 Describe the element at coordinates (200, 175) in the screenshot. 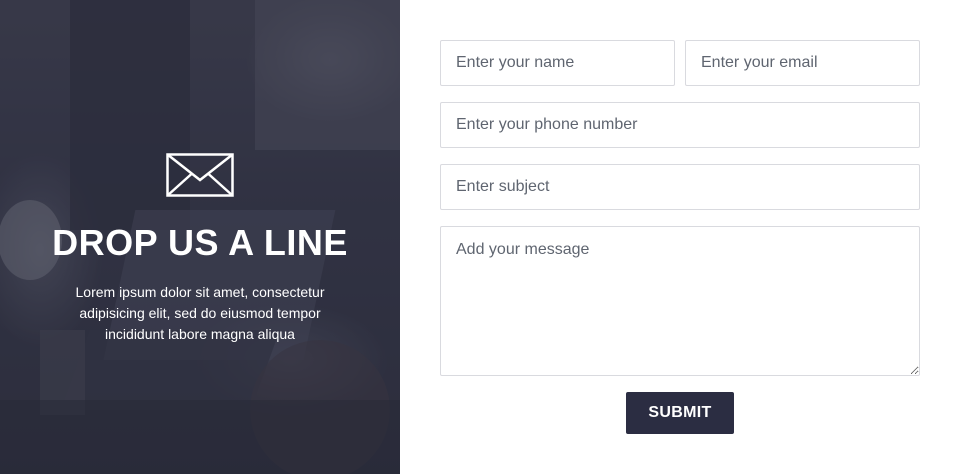

I see `envelope-icon` at that location.